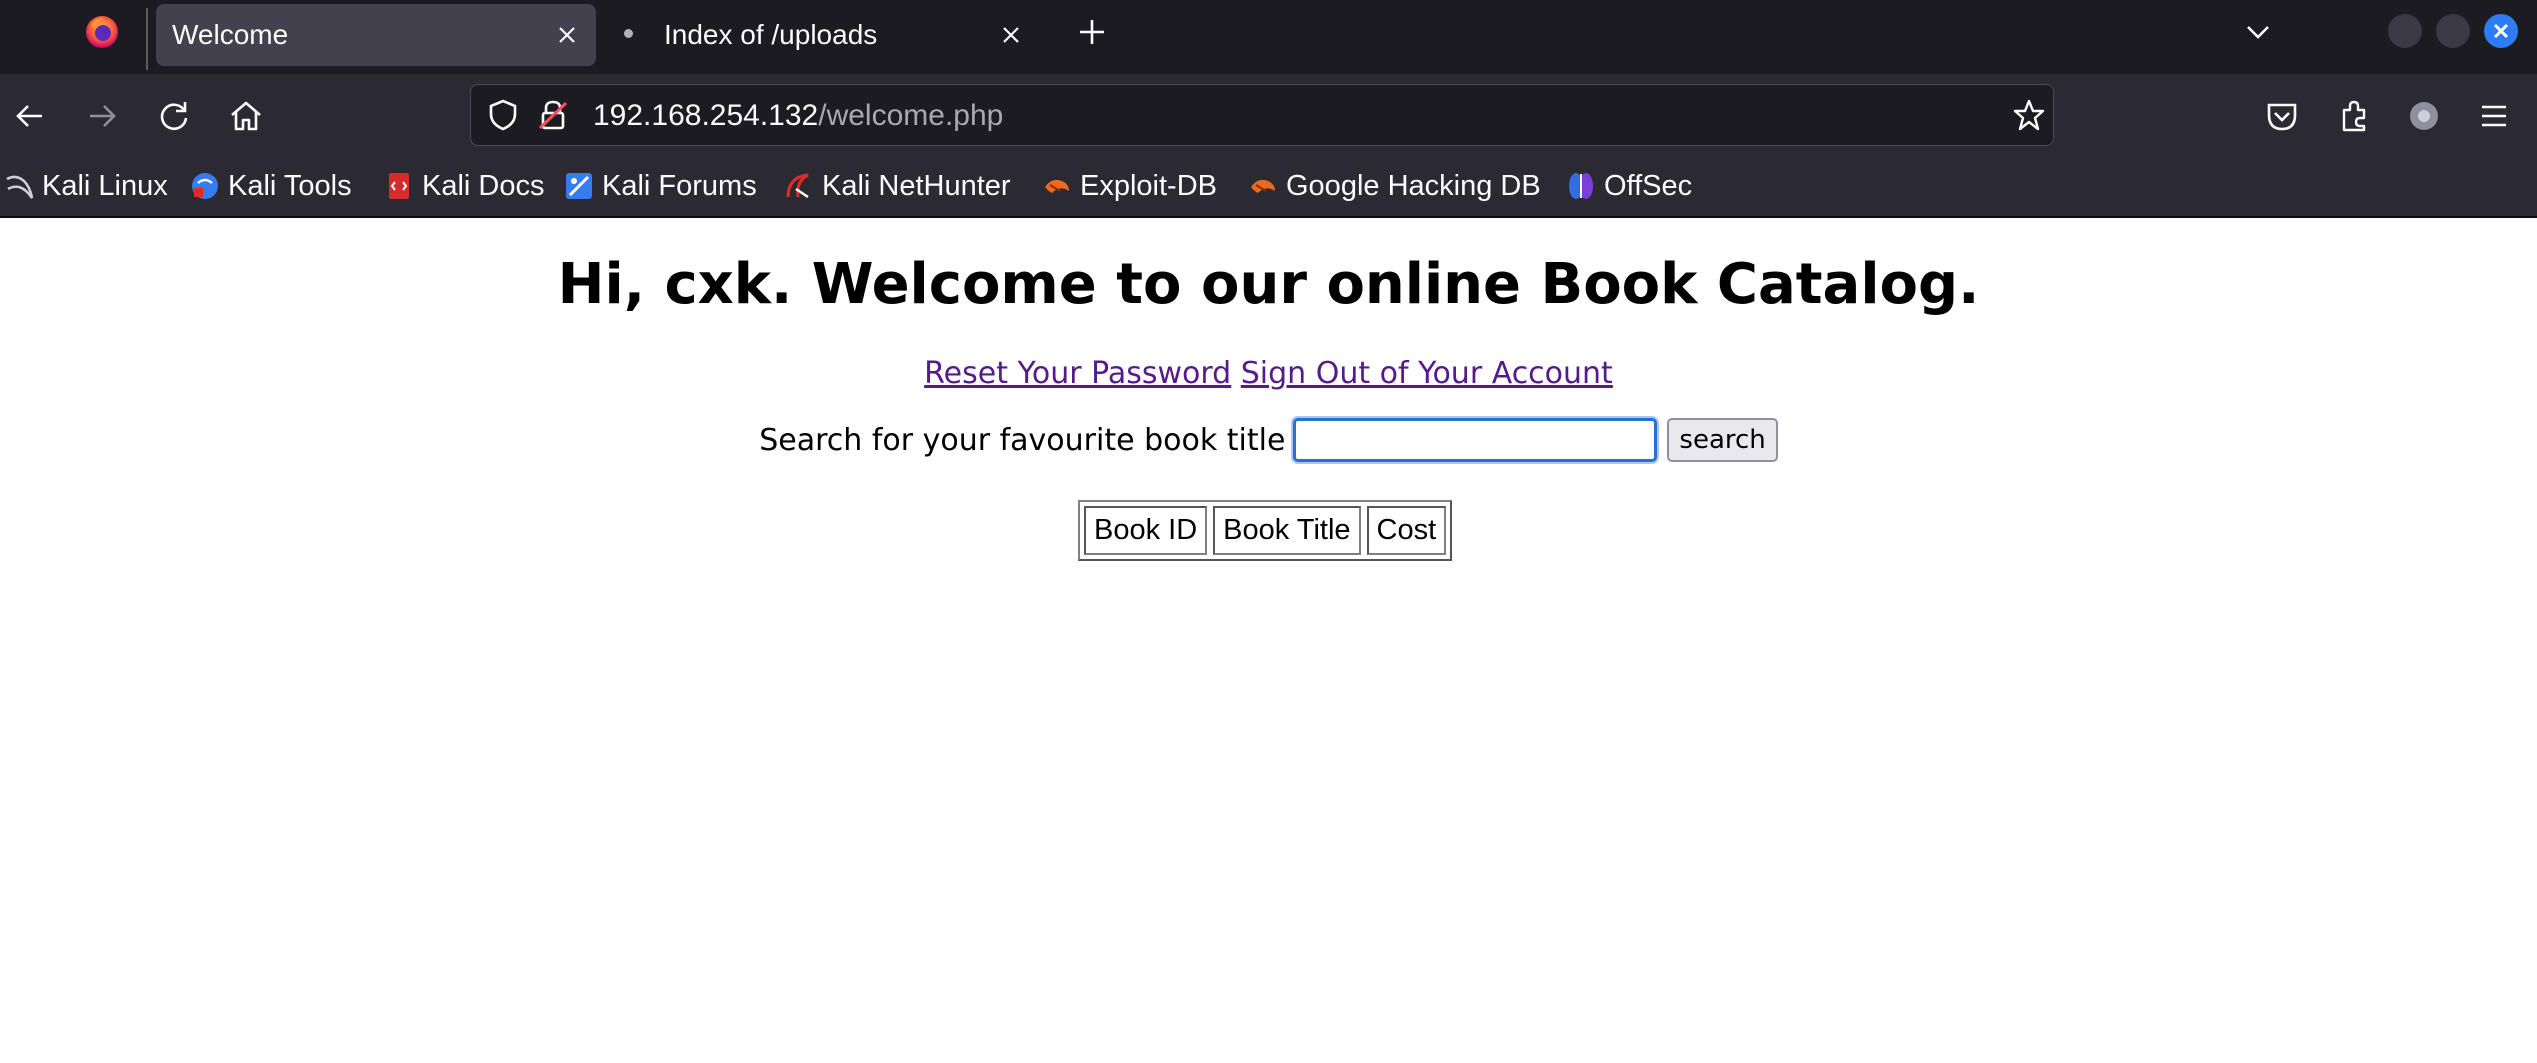 The image size is (2537, 1063). Describe the element at coordinates (2453, 31) in the screenshot. I see `maximize-button` at that location.